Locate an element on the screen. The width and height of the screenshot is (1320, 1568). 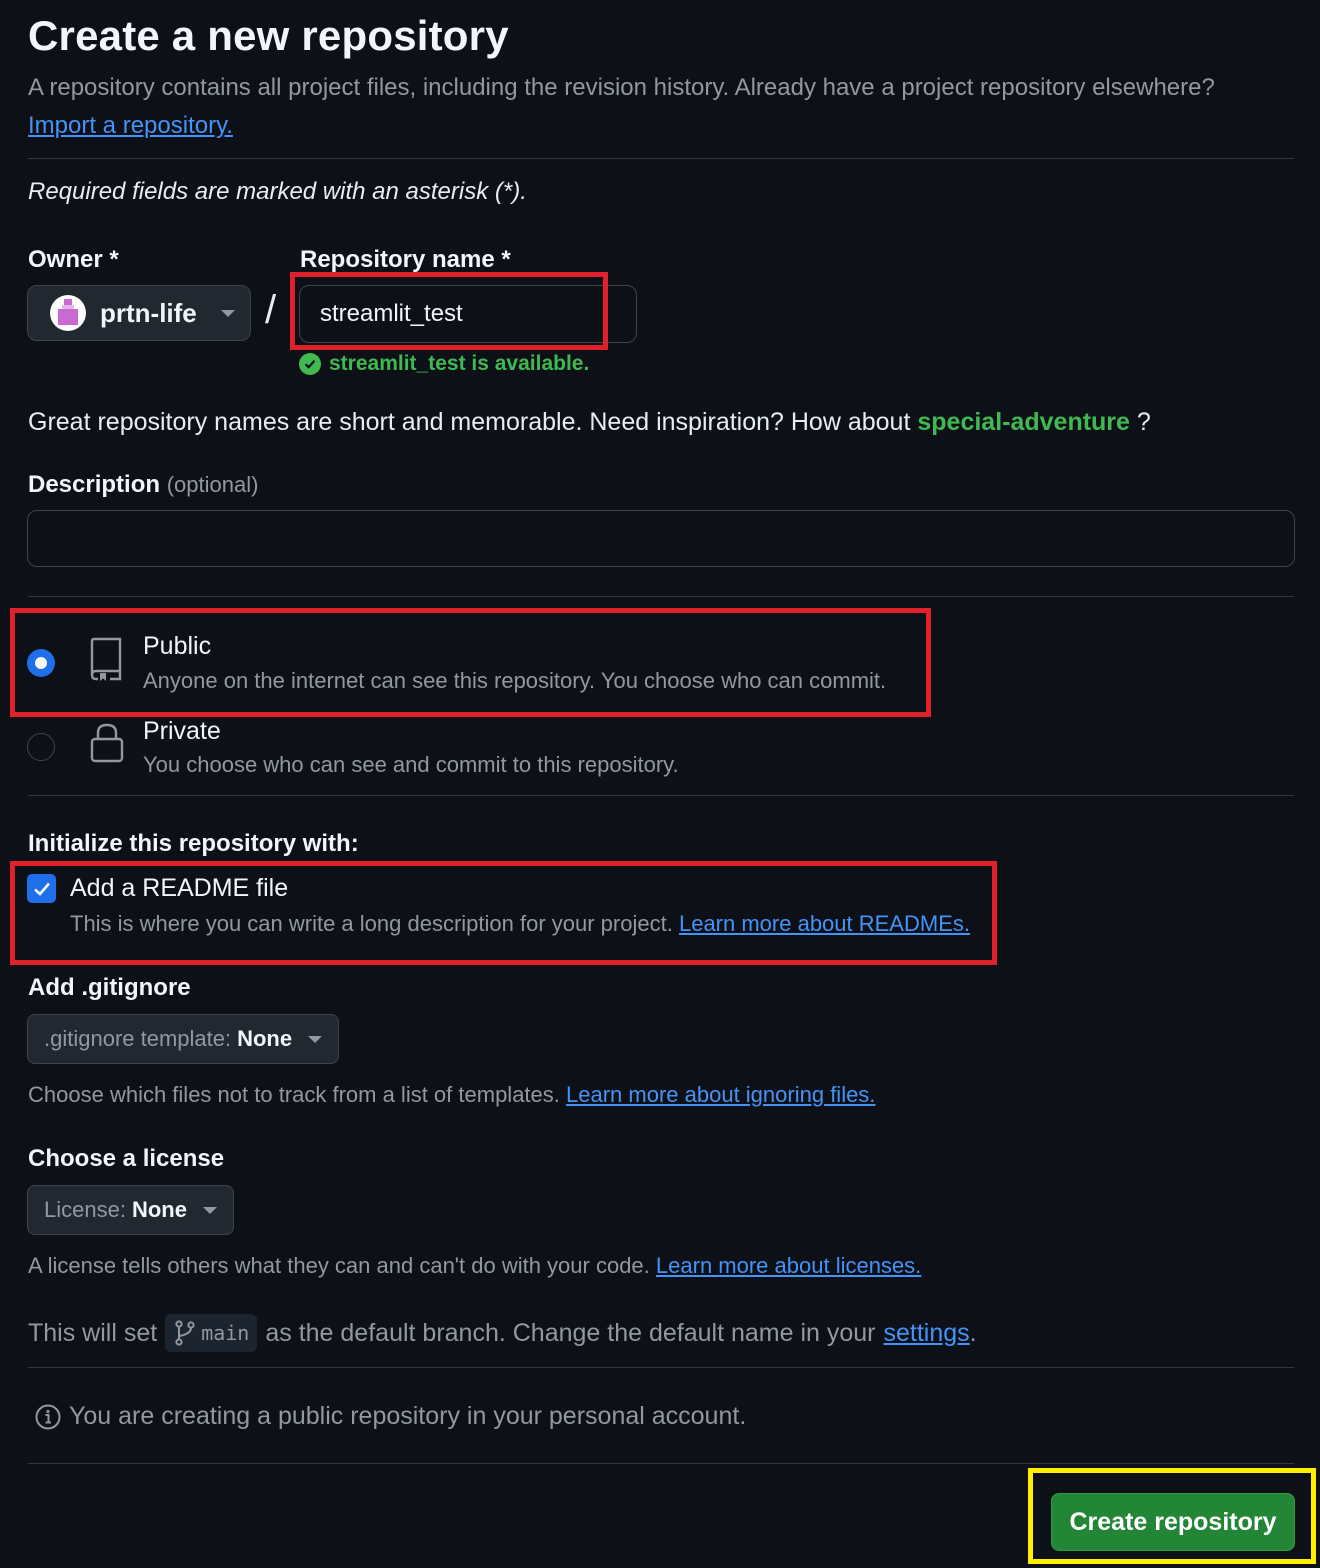
license-dropdown: License: None is located at coordinates (130, 1210).